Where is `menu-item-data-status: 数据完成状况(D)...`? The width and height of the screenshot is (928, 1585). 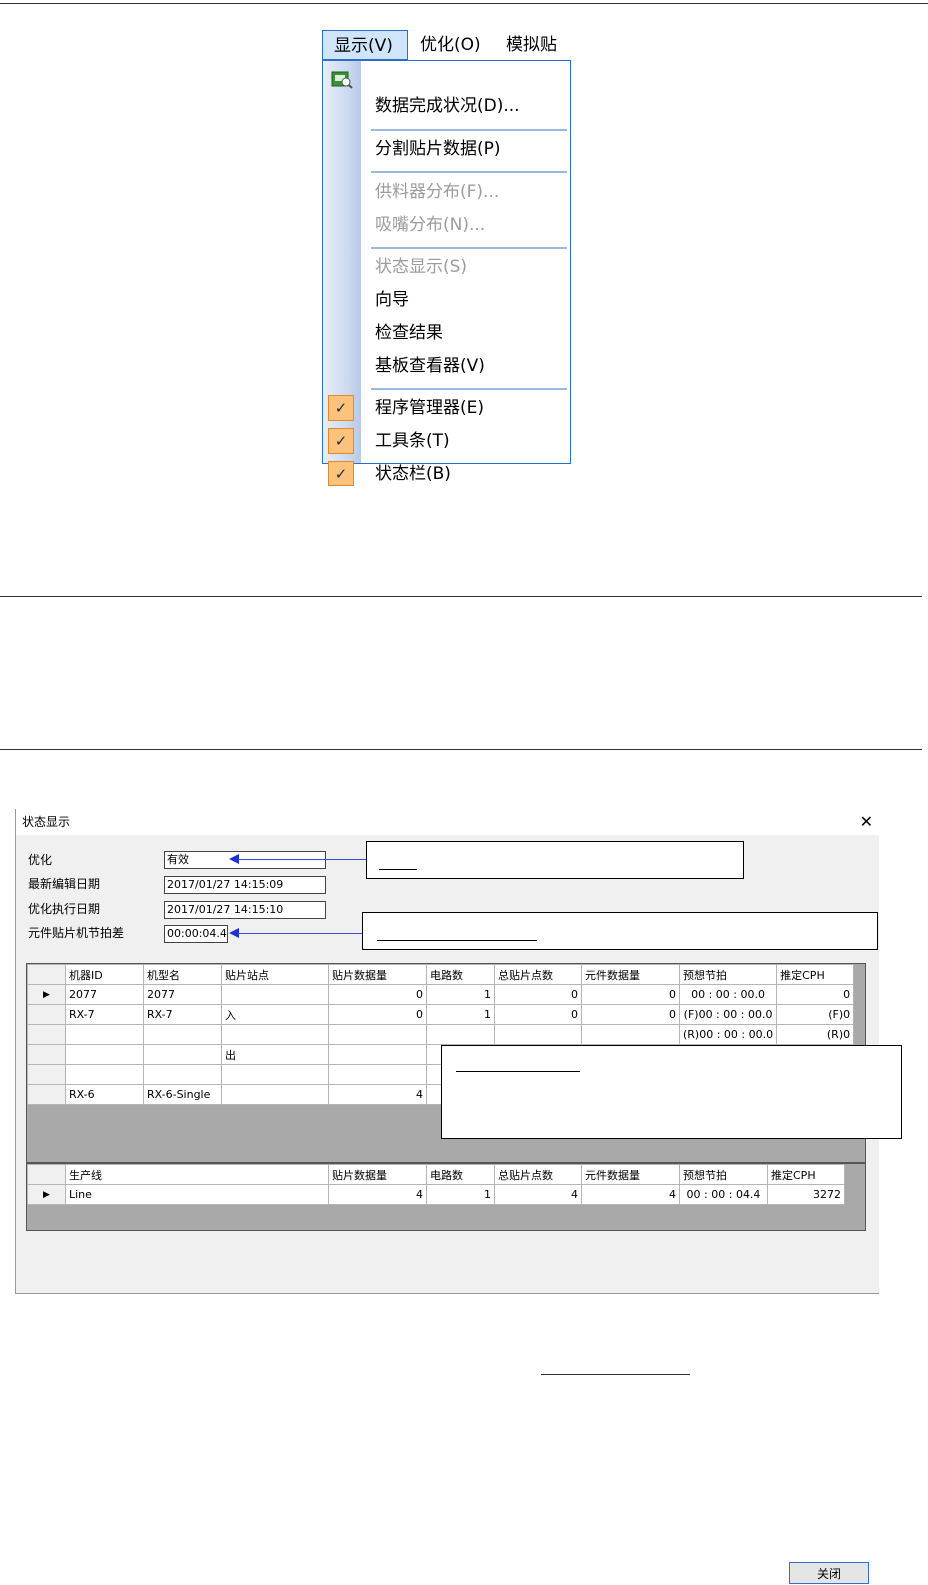 menu-item-data-status: 数据完成状况(D)... is located at coordinates (447, 106).